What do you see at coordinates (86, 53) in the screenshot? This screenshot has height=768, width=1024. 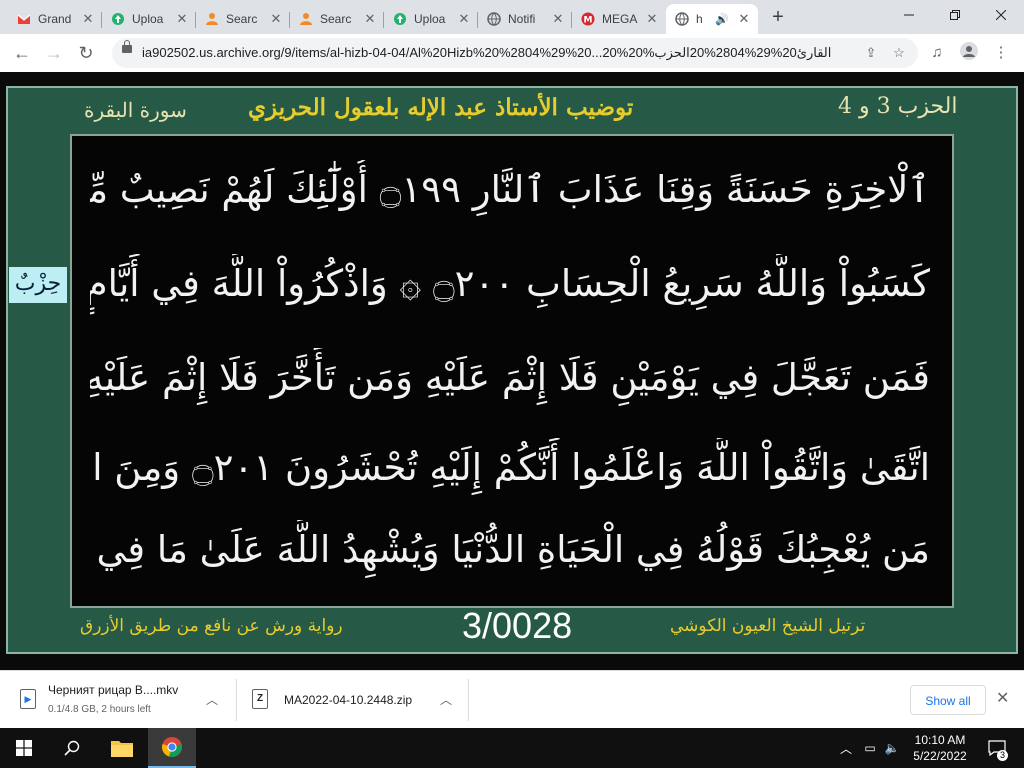 I see `reload-button: ↻` at bounding box center [86, 53].